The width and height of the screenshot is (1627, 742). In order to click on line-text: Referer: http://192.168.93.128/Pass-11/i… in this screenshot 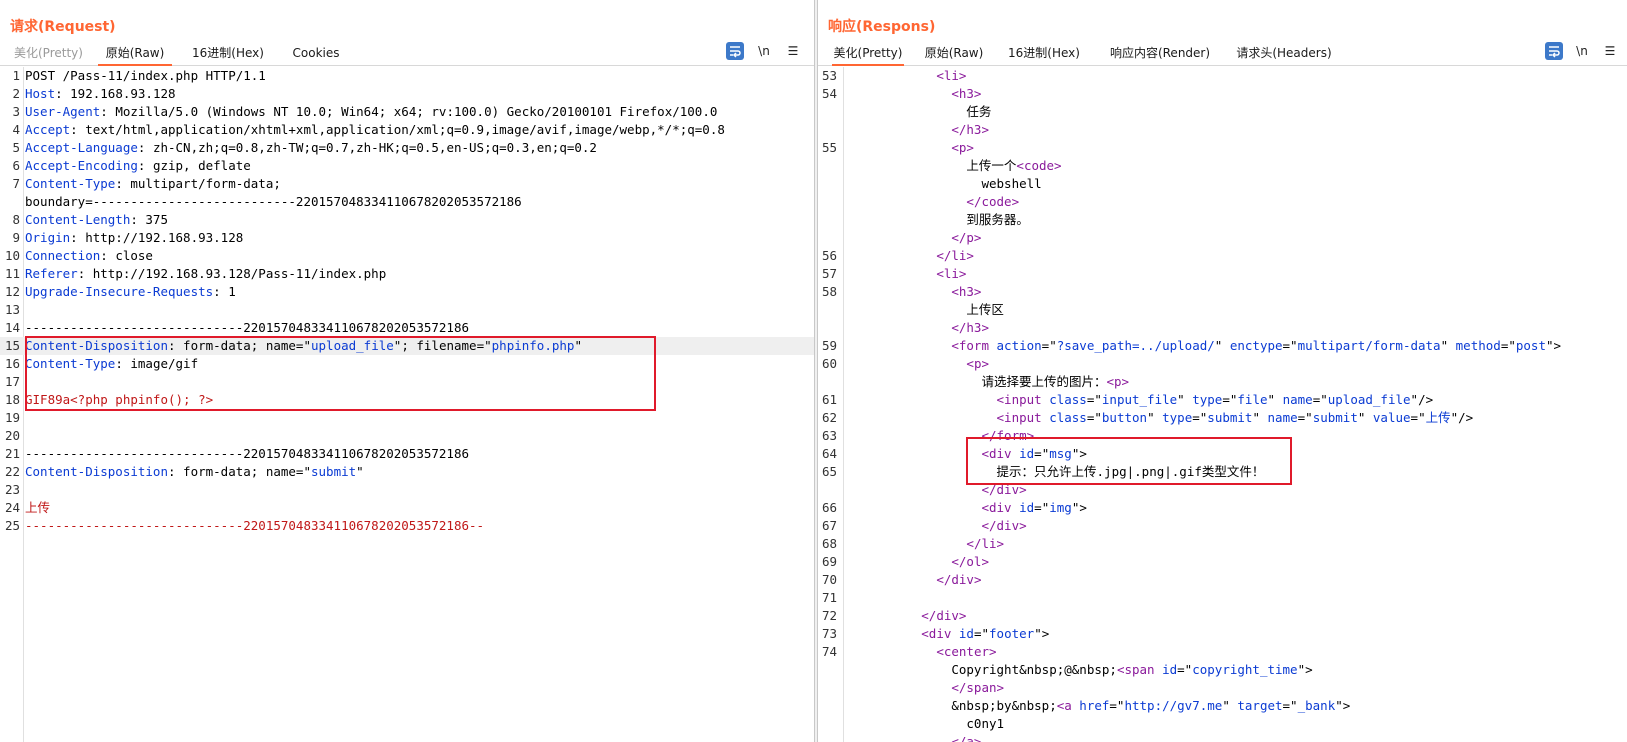, I will do `click(205, 274)`.